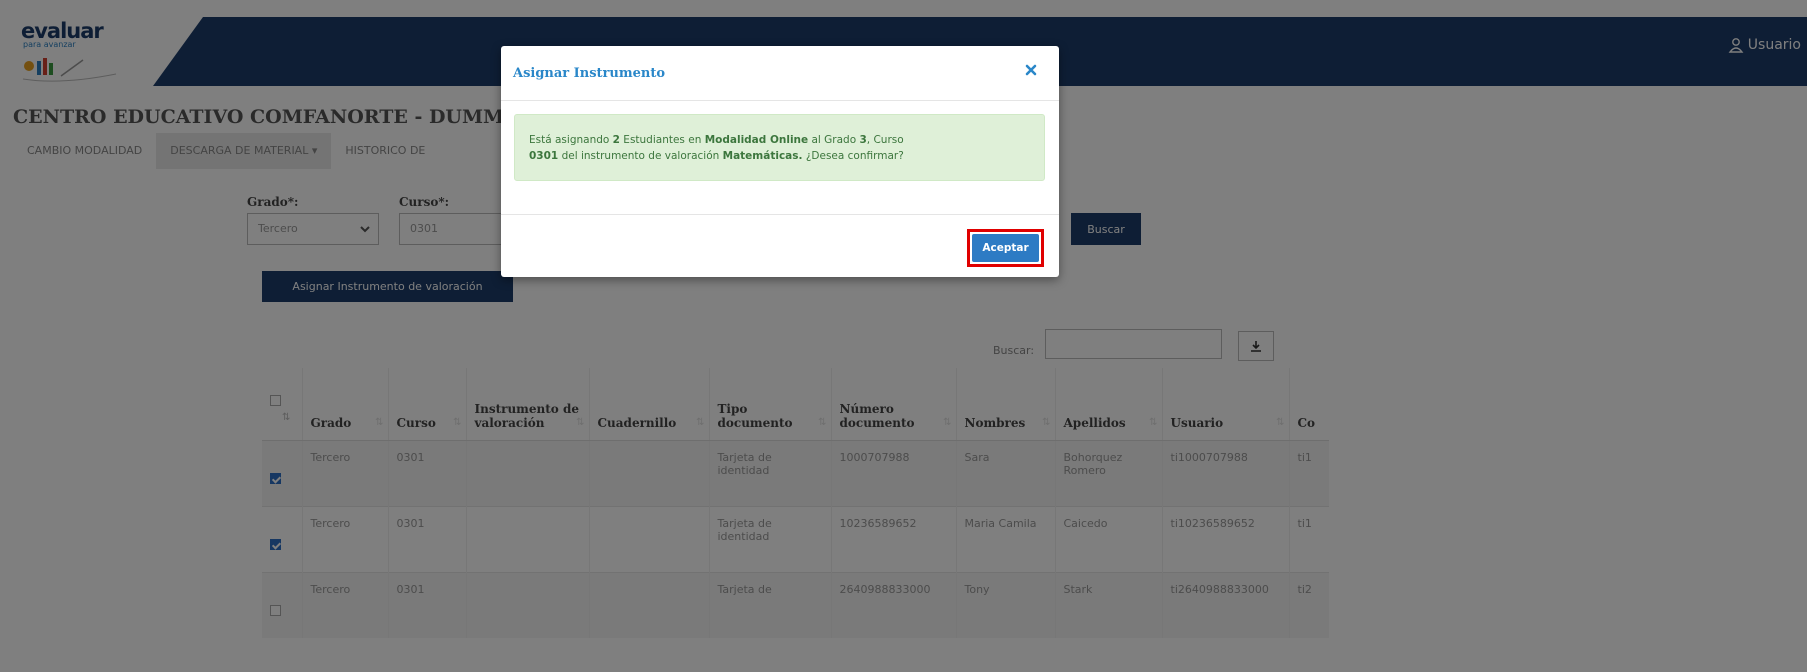  Describe the element at coordinates (780, 73) in the screenshot. I see `modal-header: Asignar Instrumento` at that location.